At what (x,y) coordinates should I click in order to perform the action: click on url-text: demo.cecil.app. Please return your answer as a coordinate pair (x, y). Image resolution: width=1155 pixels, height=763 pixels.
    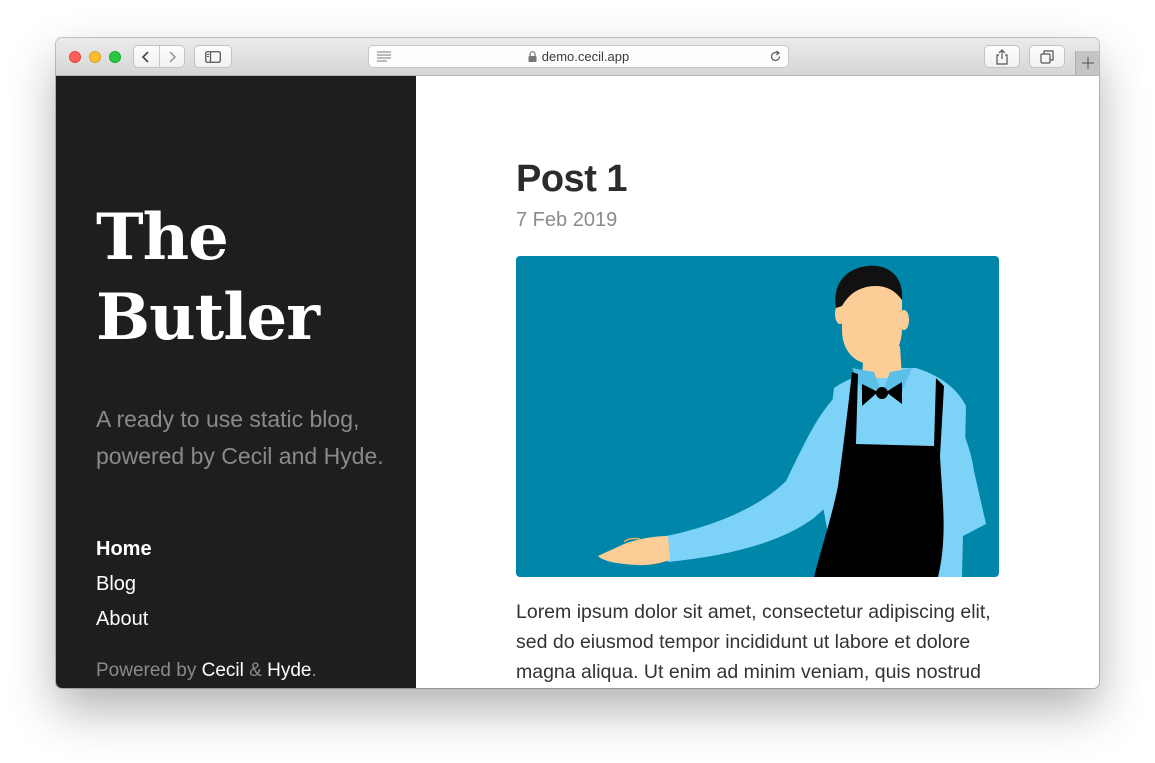
    Looking at the image, I should click on (585, 56).